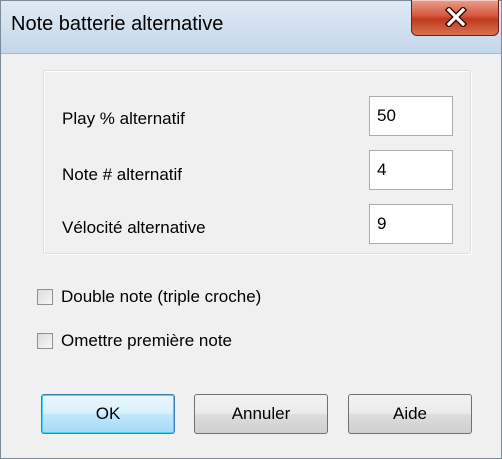  I want to click on window-title: Note batterie alternative, so click(117, 24).